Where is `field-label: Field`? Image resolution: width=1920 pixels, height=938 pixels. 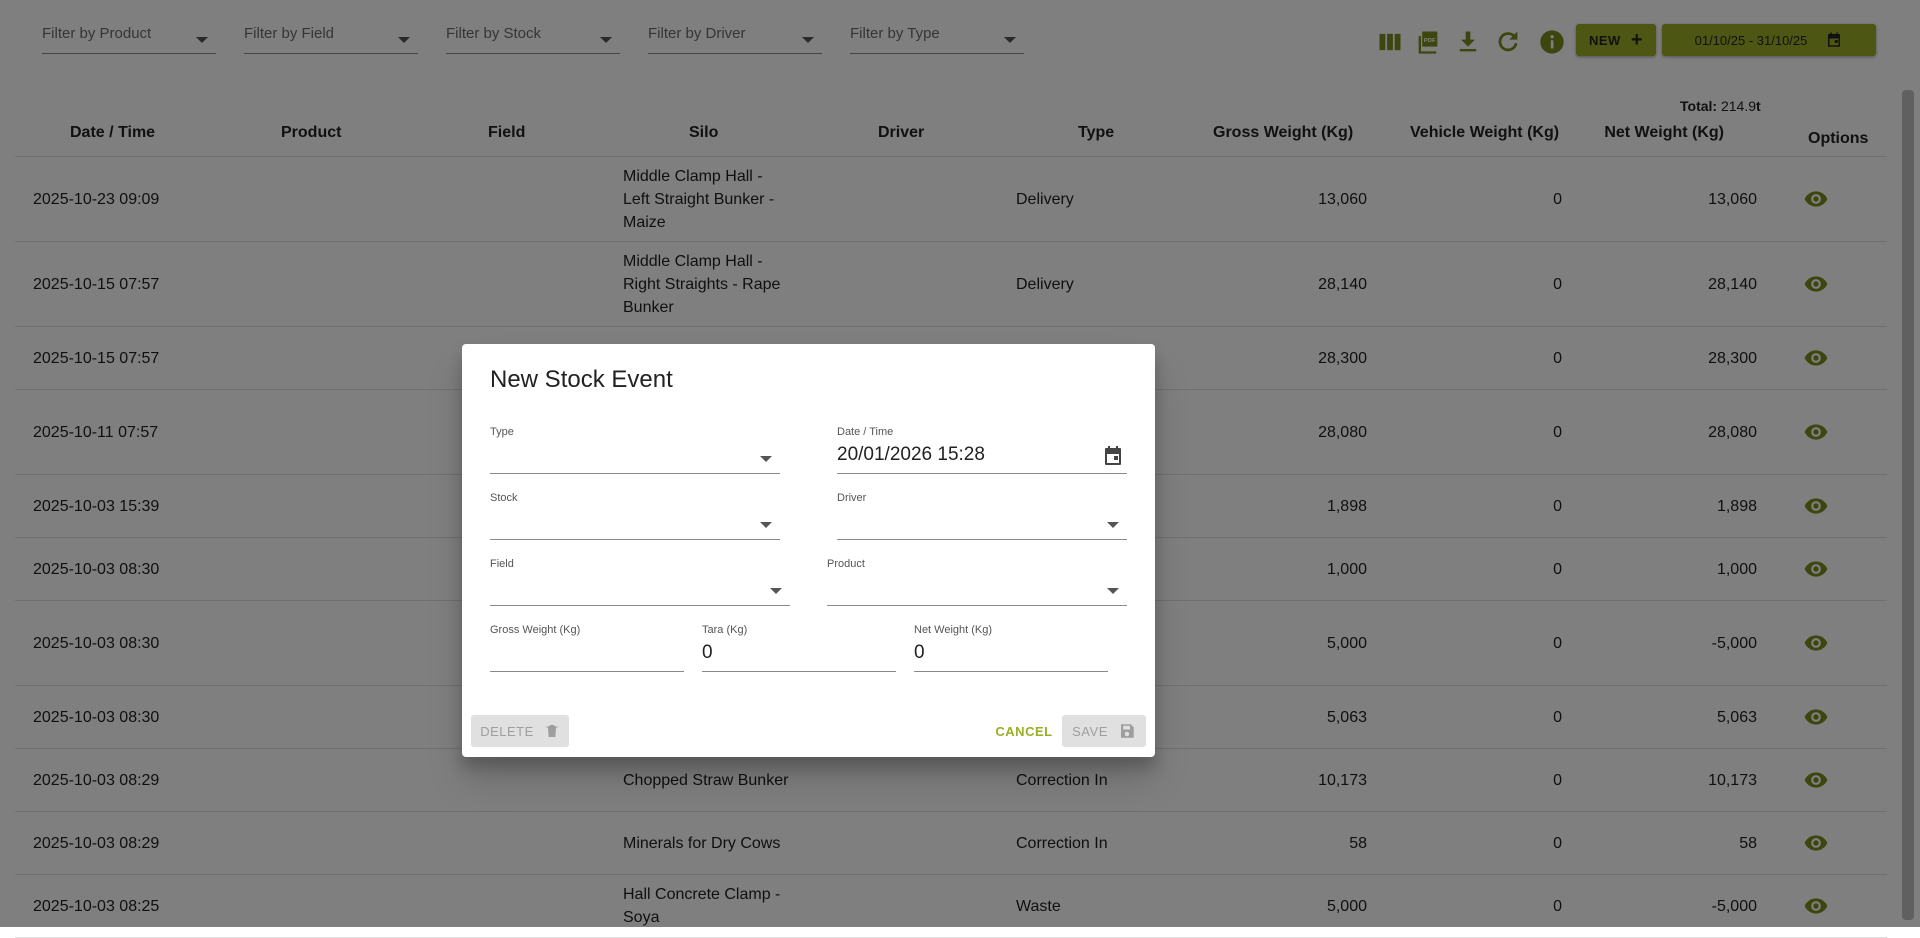 field-label: Field is located at coordinates (502, 564).